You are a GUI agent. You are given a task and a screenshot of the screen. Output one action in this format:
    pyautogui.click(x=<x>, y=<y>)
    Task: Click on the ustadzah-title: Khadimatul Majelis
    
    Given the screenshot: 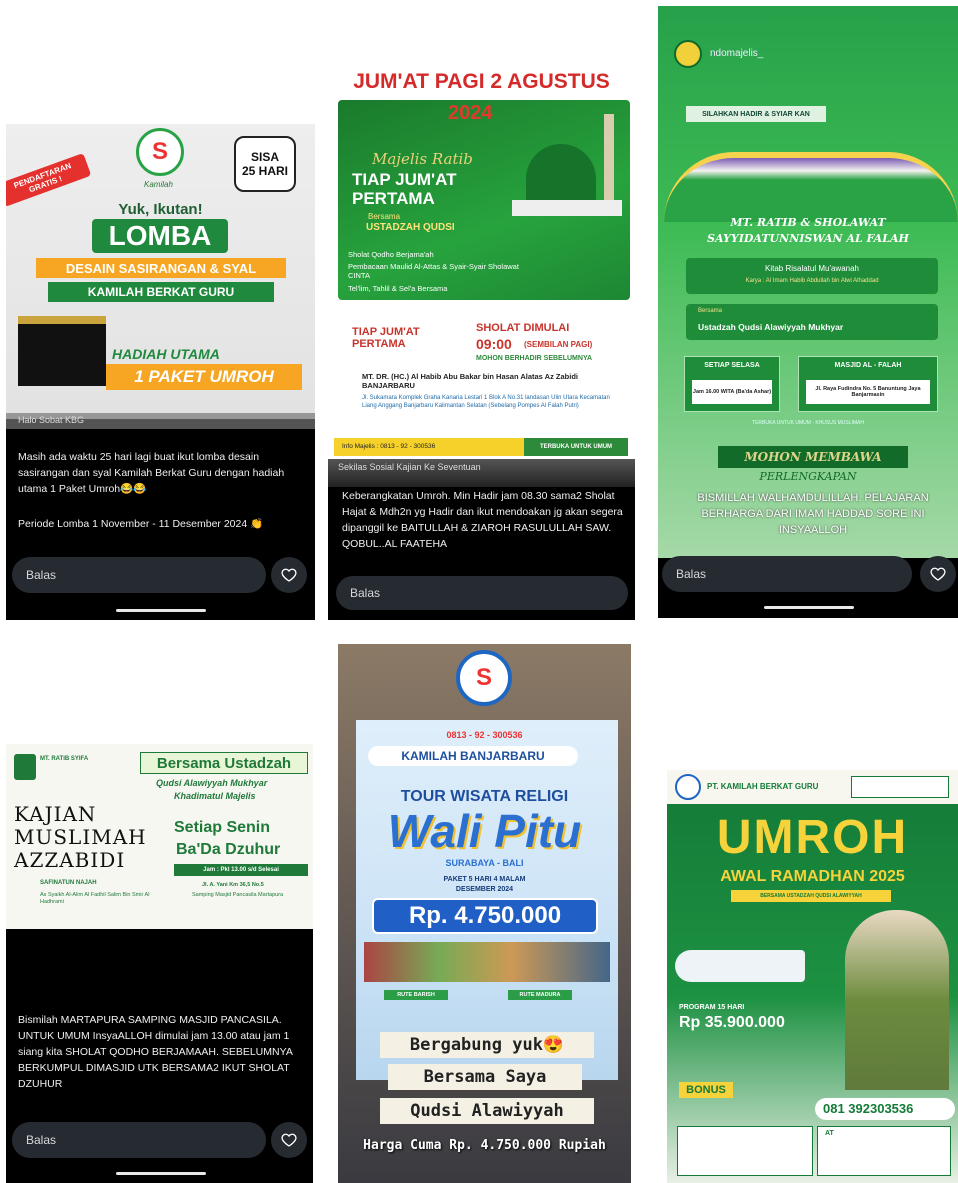 What is the action you would take?
    pyautogui.click(x=215, y=796)
    